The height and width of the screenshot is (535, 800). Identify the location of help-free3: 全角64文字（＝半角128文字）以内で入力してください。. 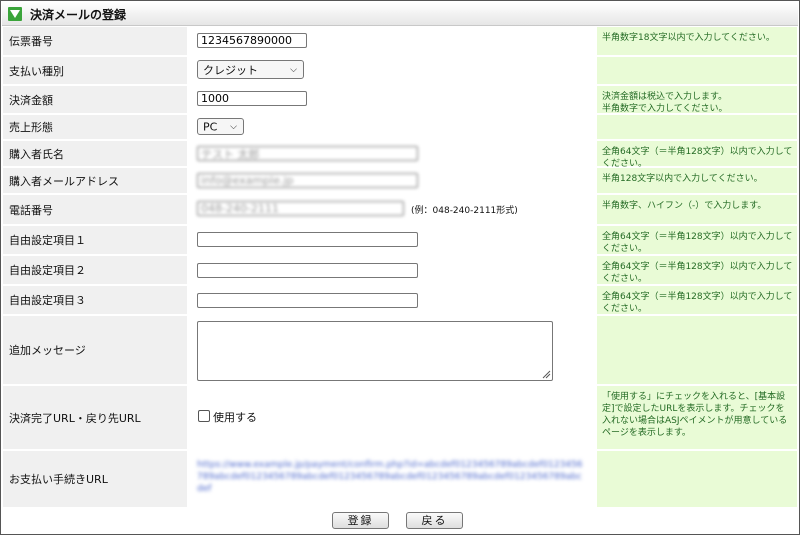
(697, 303).